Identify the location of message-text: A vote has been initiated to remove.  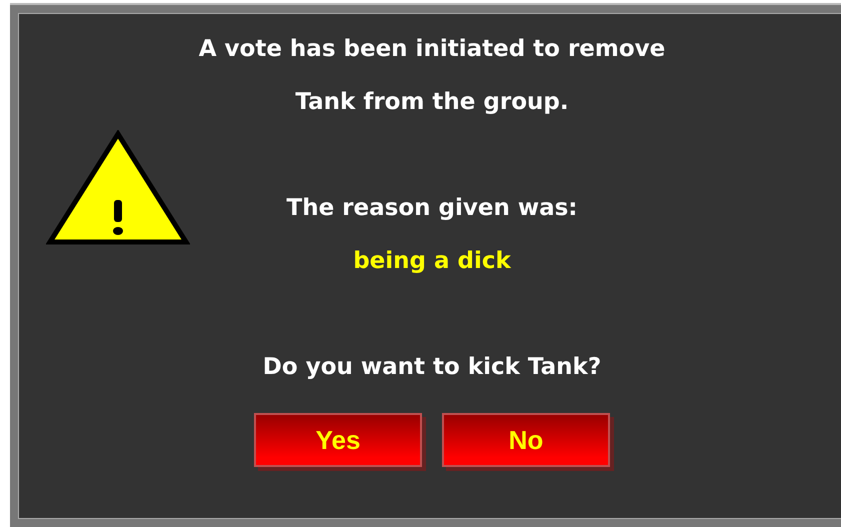
(432, 49).